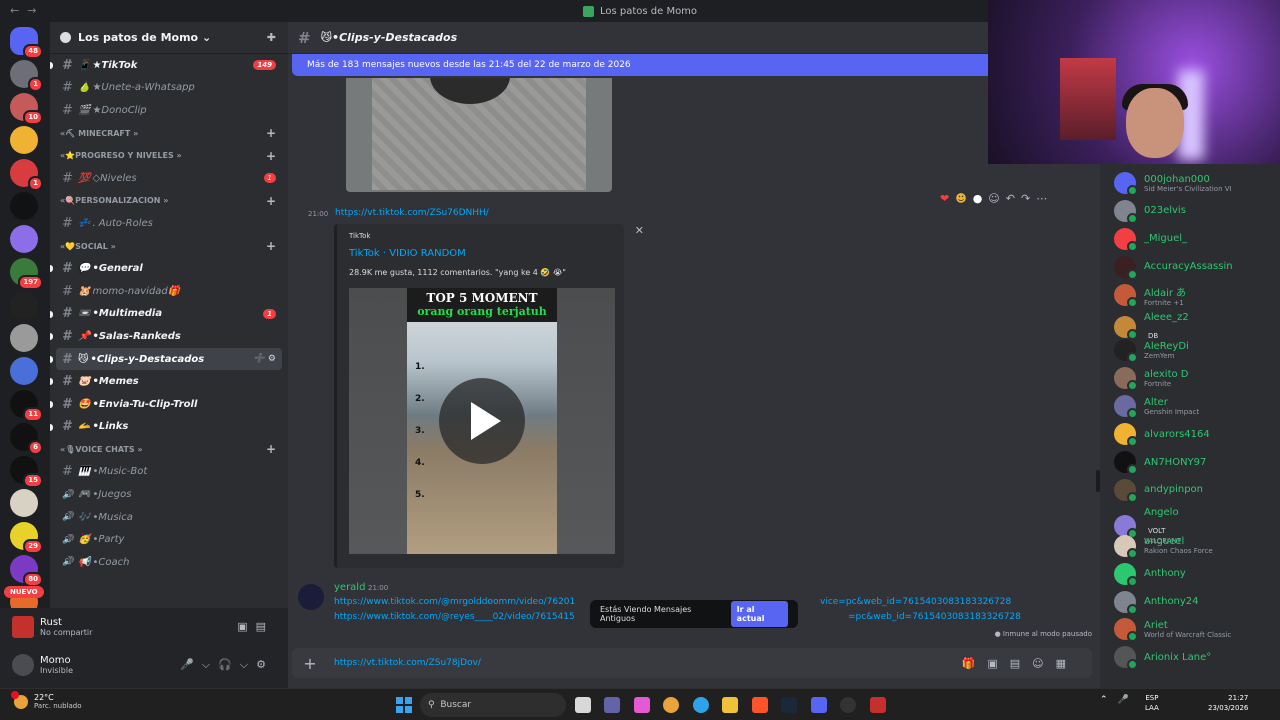  I want to click on member-item: AccuracyAssassin, so click(1173, 267).